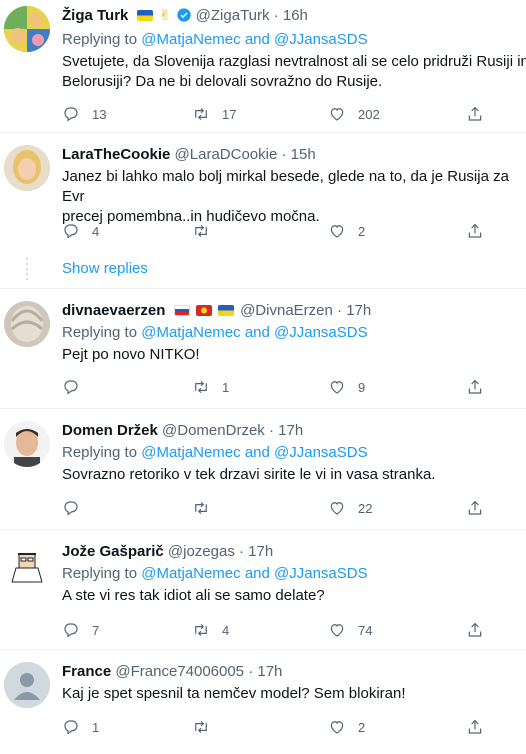  I want to click on display-name: Žiga Turk, so click(95, 15).